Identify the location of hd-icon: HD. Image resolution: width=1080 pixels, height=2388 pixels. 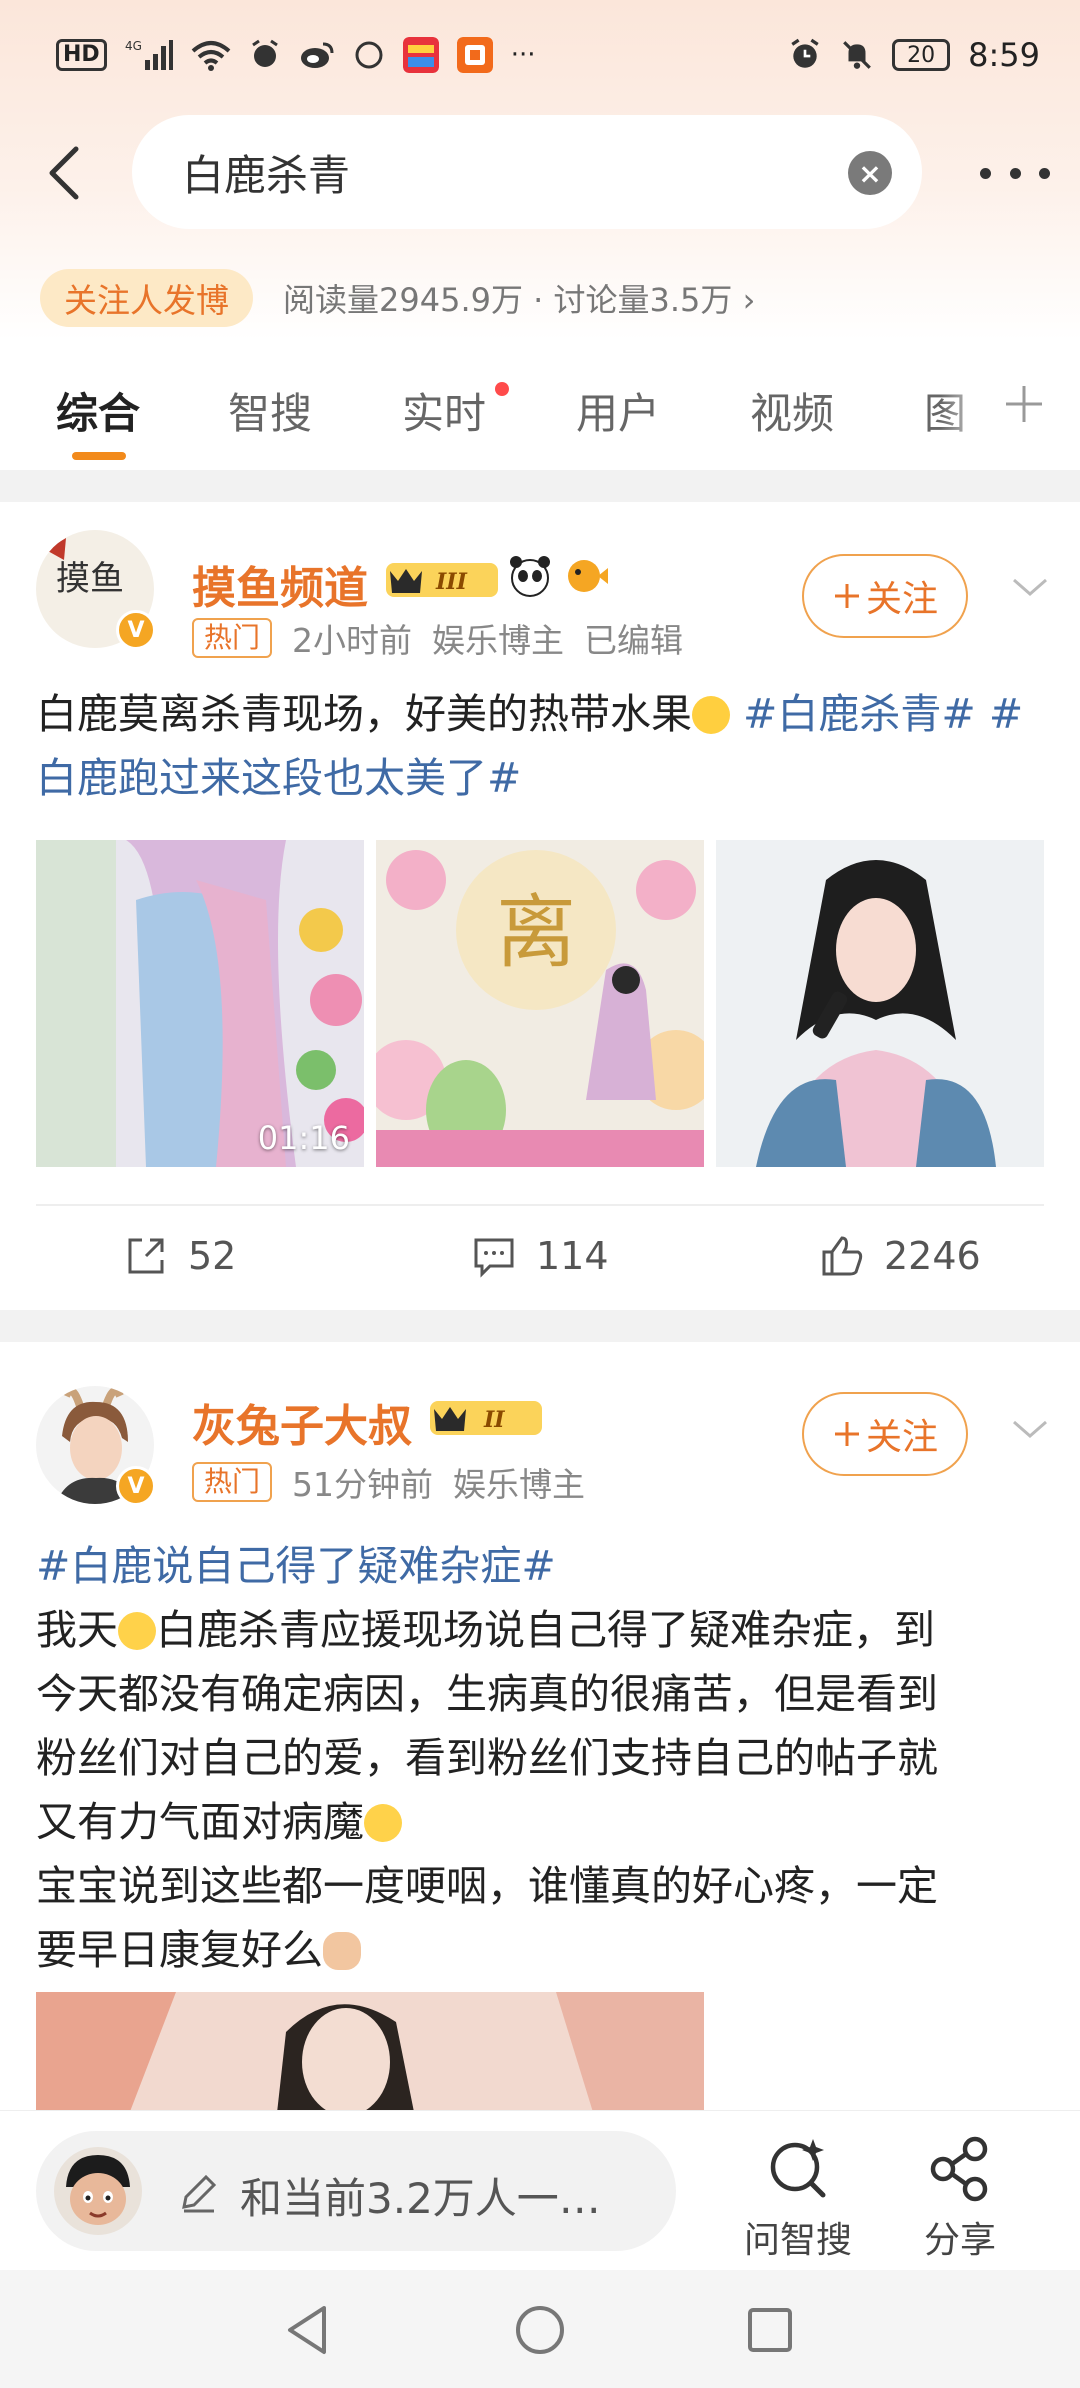
(81, 55).